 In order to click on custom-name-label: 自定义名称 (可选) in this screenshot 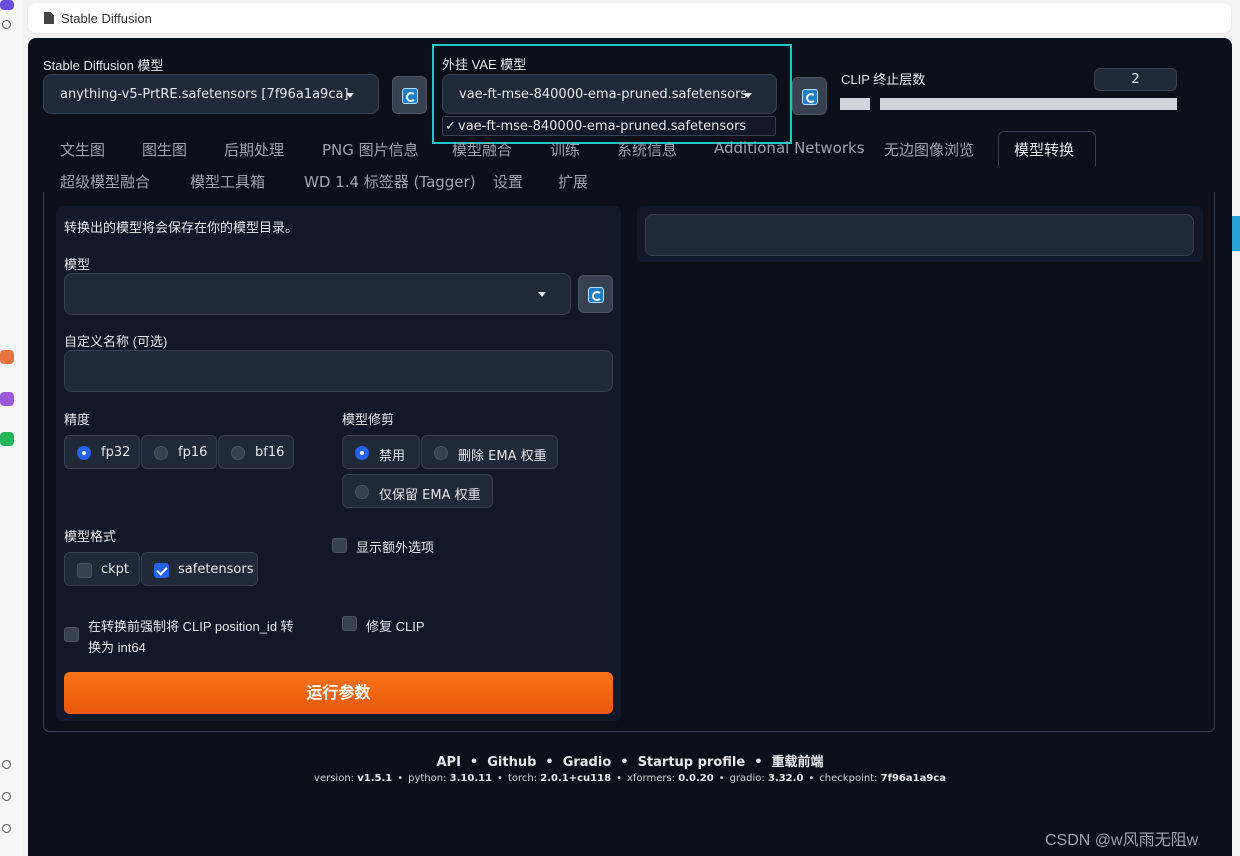, I will do `click(116, 341)`.